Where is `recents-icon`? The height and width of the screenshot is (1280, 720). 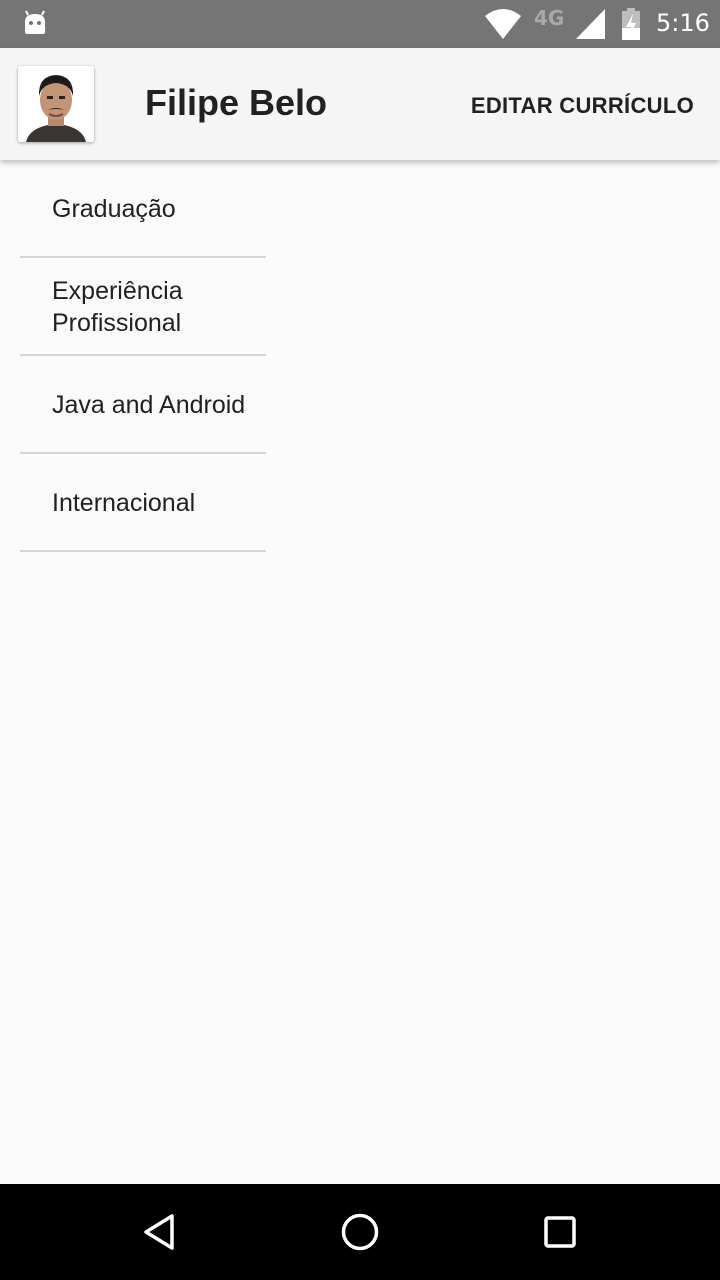
recents-icon is located at coordinates (560, 1232).